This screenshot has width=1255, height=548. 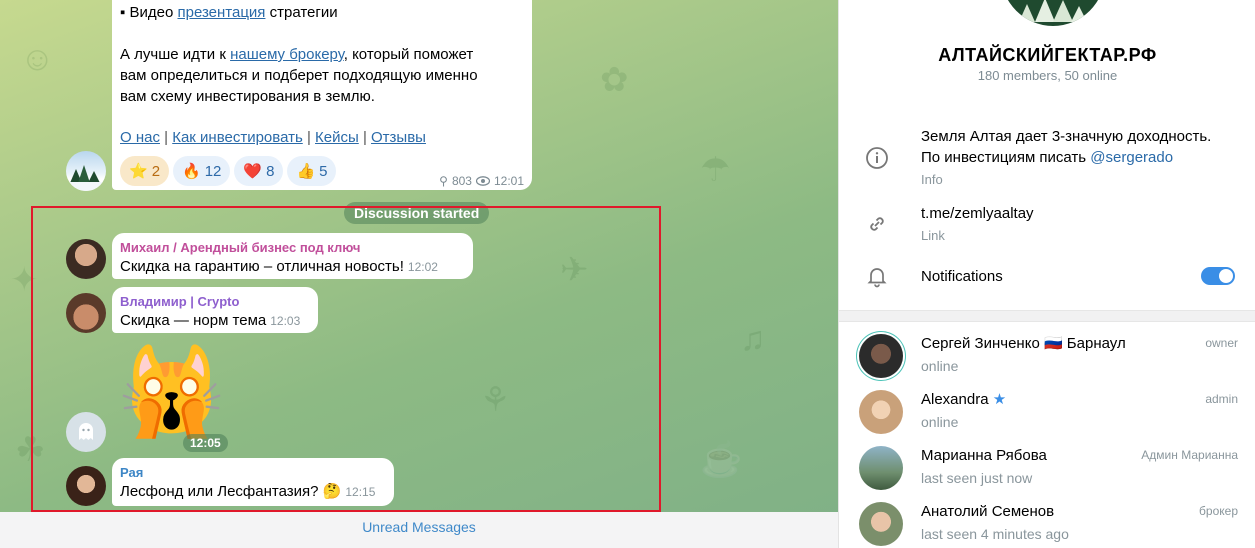 What do you see at coordinates (419, 530) in the screenshot?
I see `unread-messages-divider: Unread Messages` at bounding box center [419, 530].